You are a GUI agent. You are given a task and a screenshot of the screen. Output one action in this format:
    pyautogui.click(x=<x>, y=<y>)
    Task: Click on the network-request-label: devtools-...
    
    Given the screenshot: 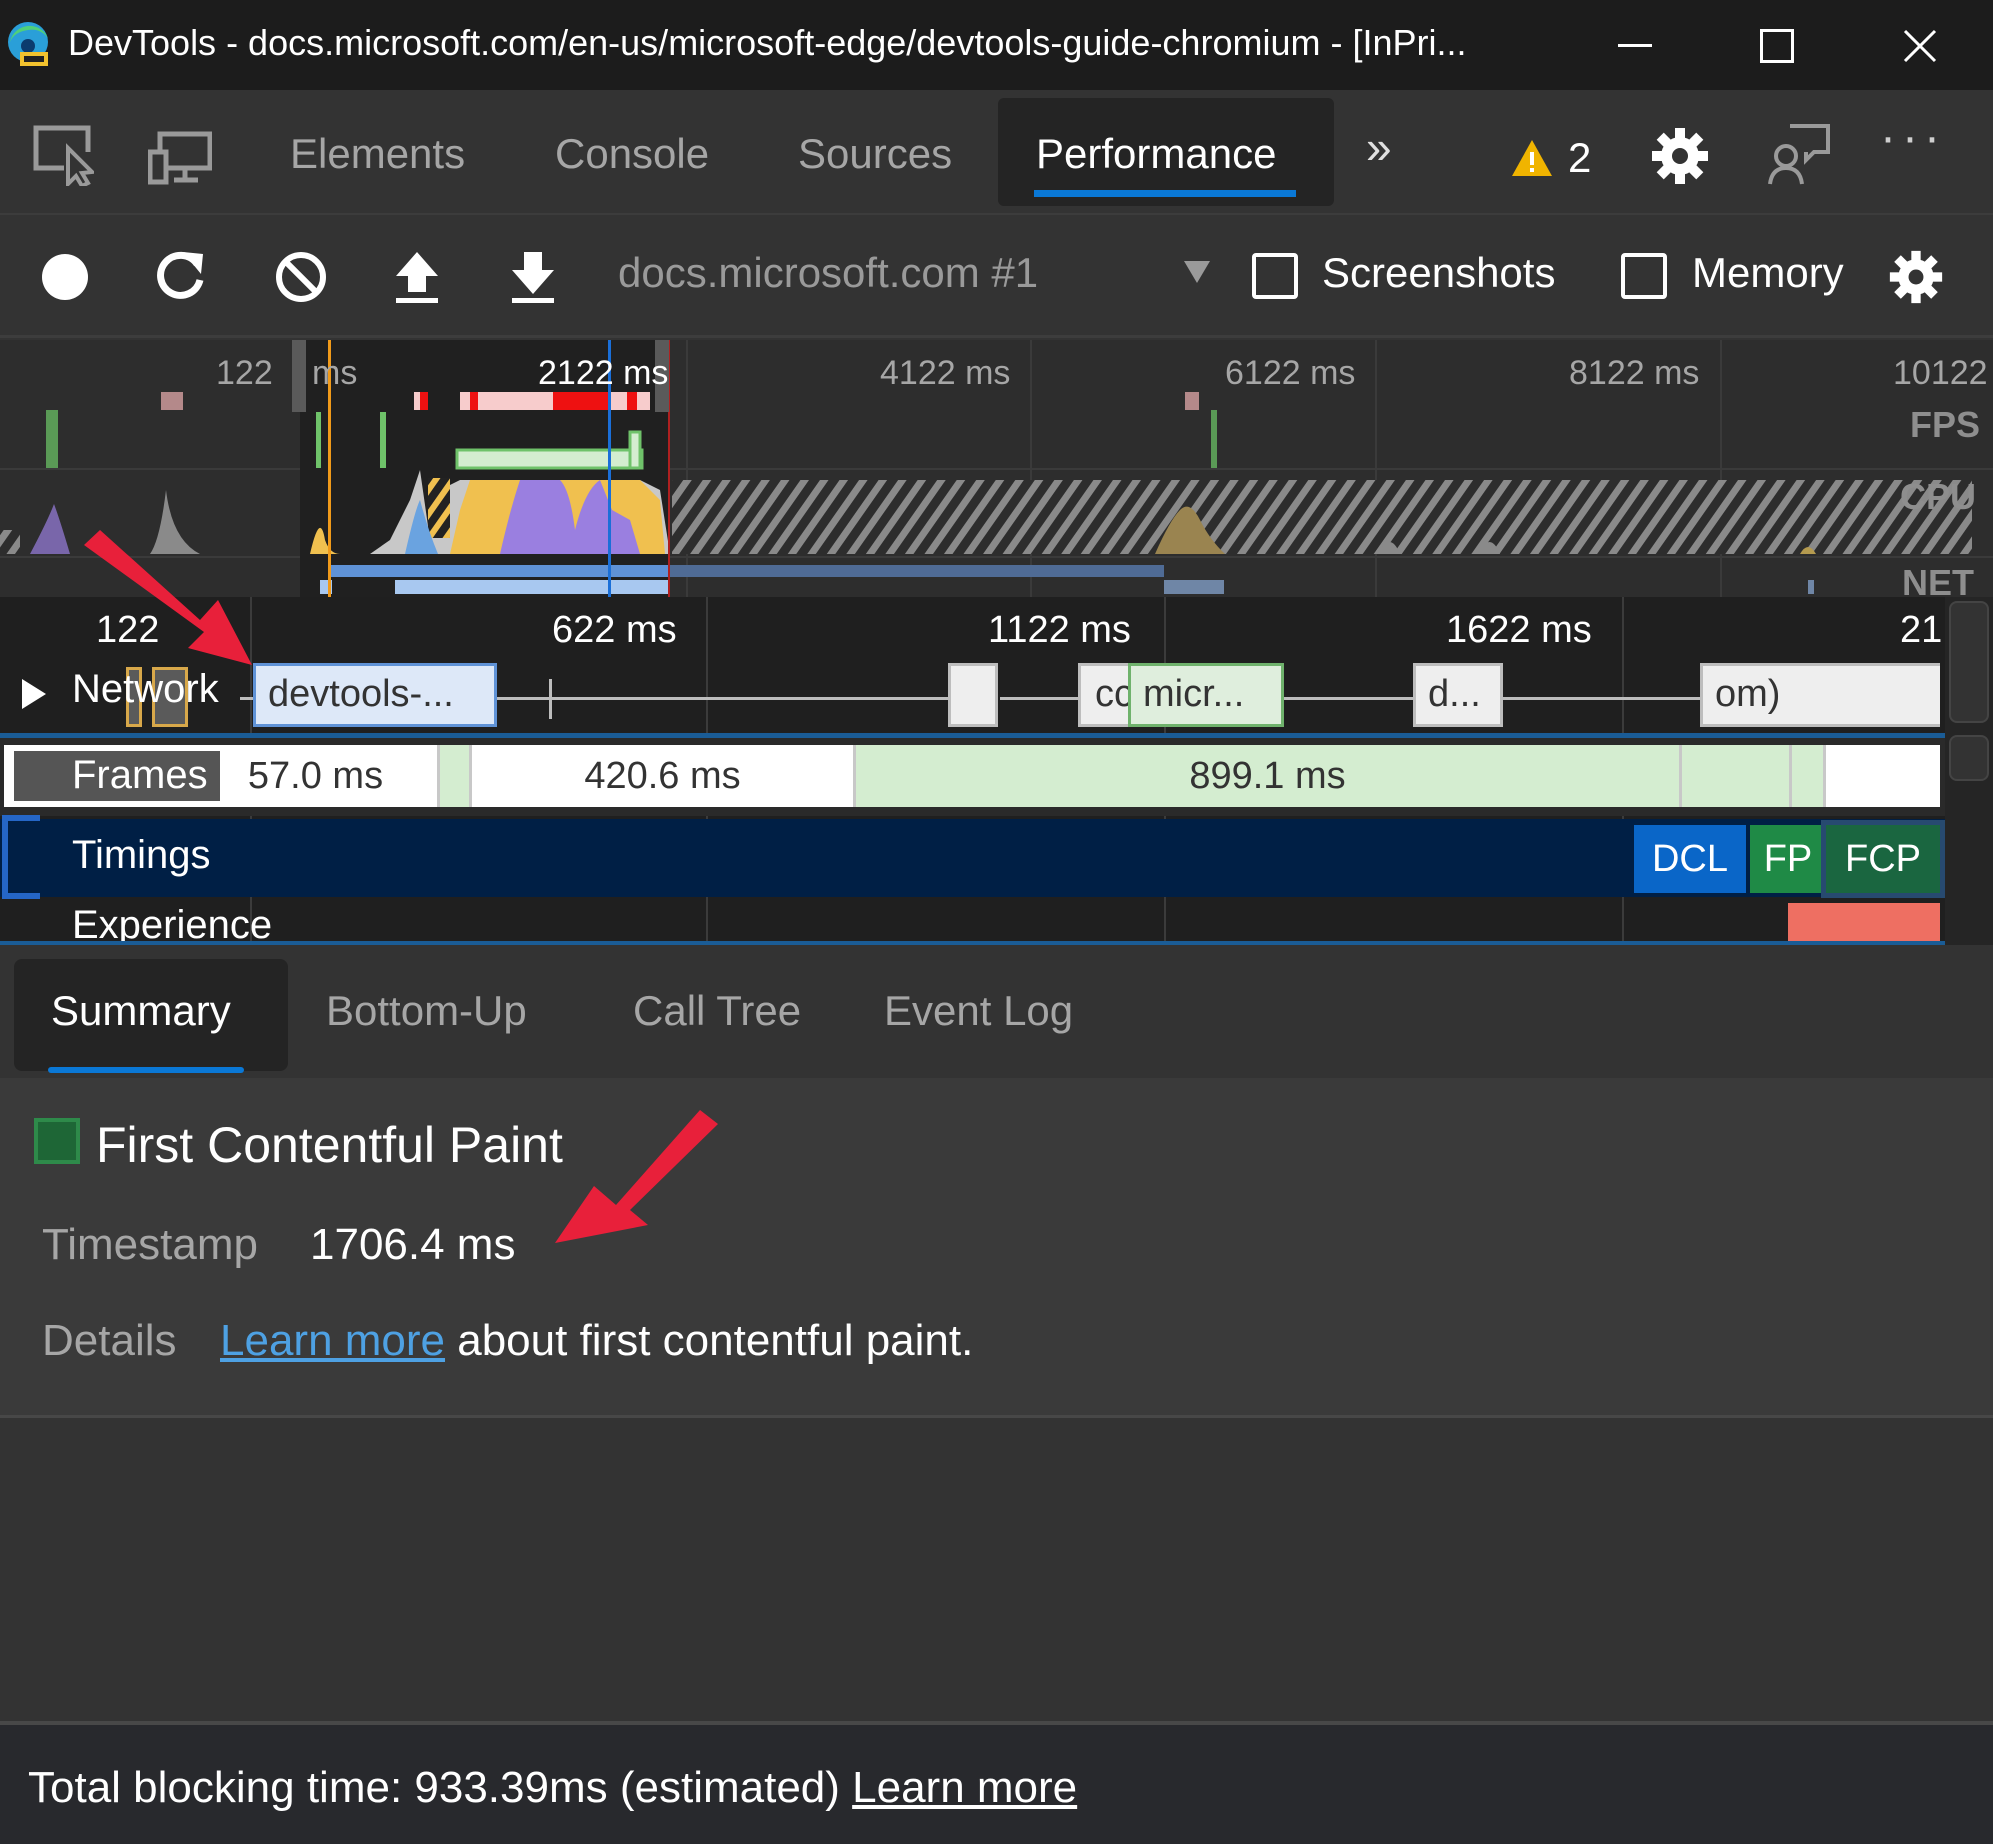 What is the action you would take?
    pyautogui.click(x=361, y=694)
    